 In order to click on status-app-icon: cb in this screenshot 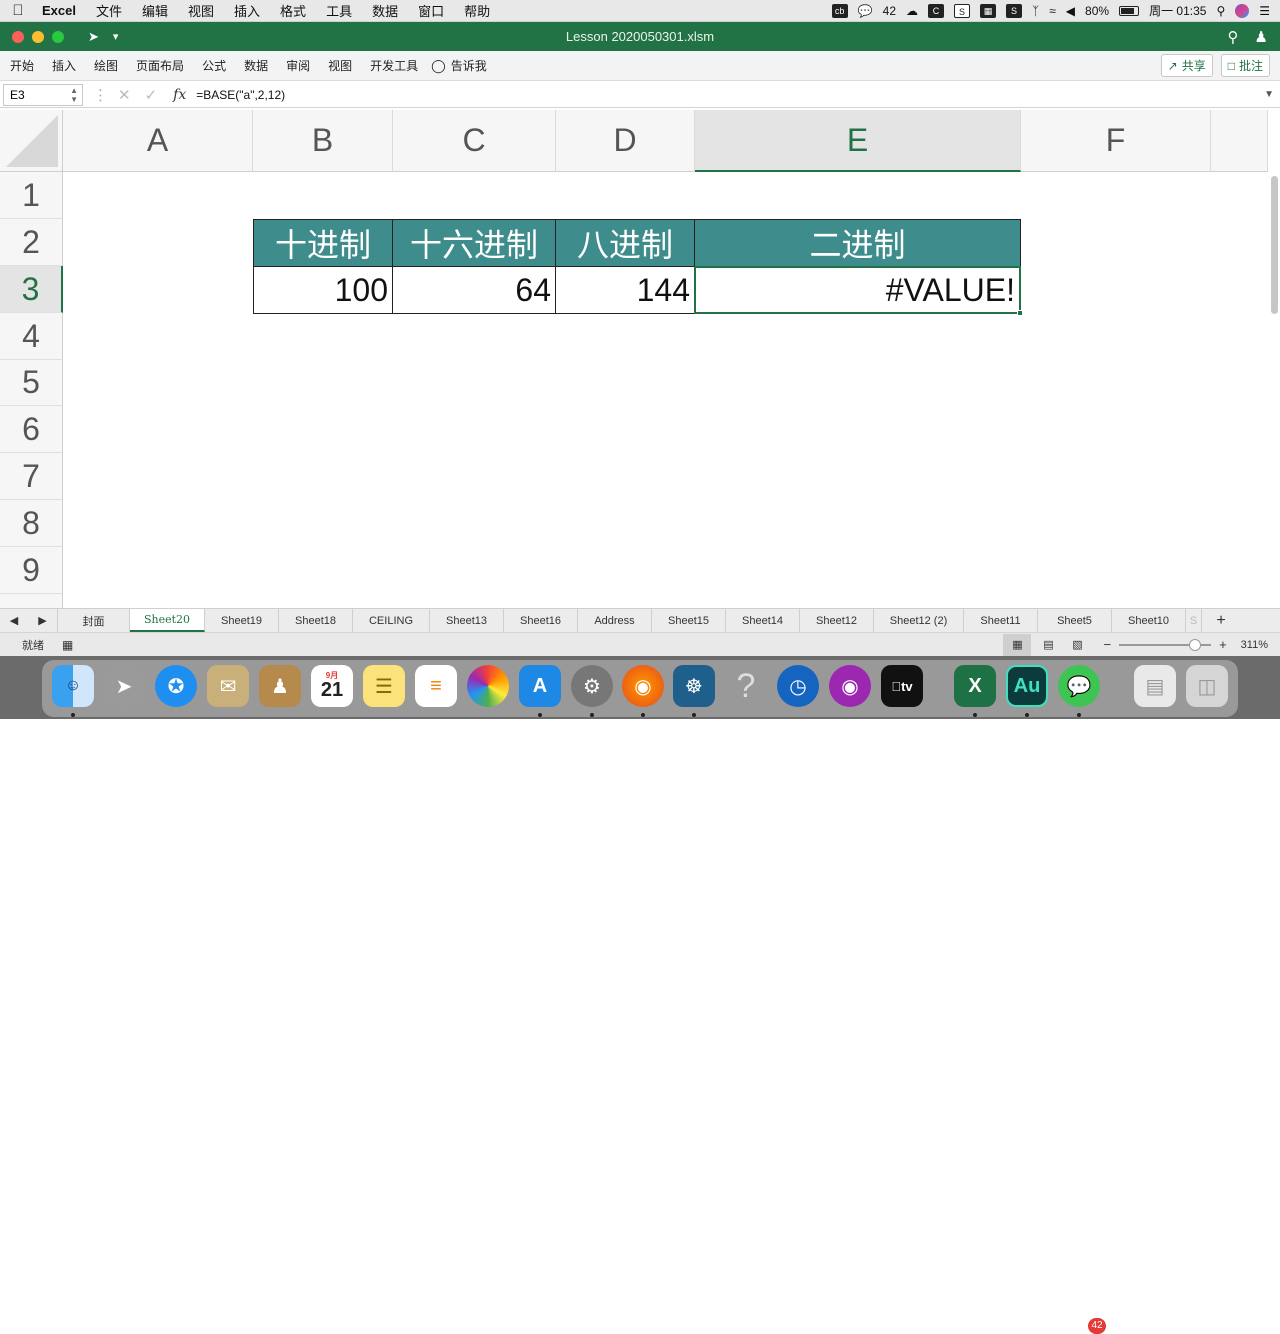, I will do `click(839, 10)`.